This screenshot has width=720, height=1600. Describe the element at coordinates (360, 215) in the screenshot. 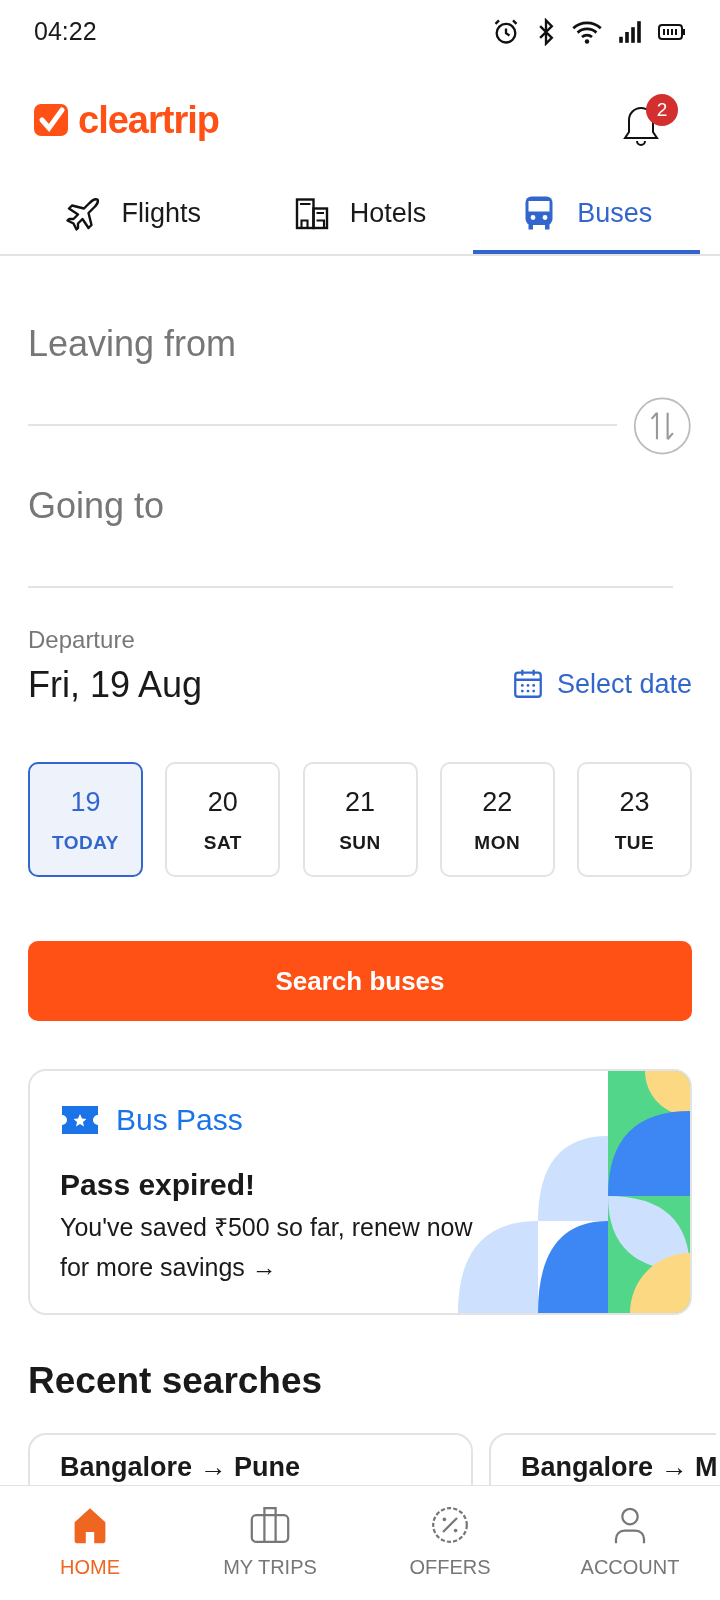

I see `tab: Hotels` at that location.